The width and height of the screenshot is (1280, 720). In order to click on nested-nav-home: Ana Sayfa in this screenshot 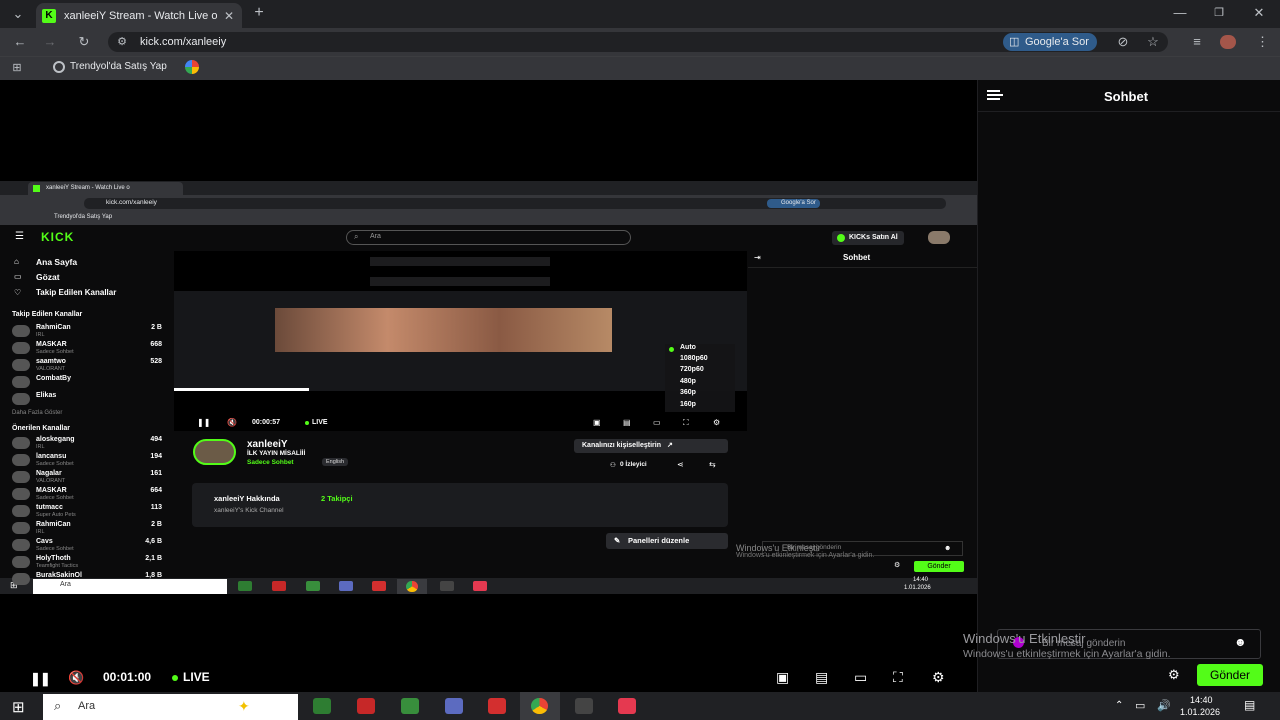, I will do `click(57, 262)`.